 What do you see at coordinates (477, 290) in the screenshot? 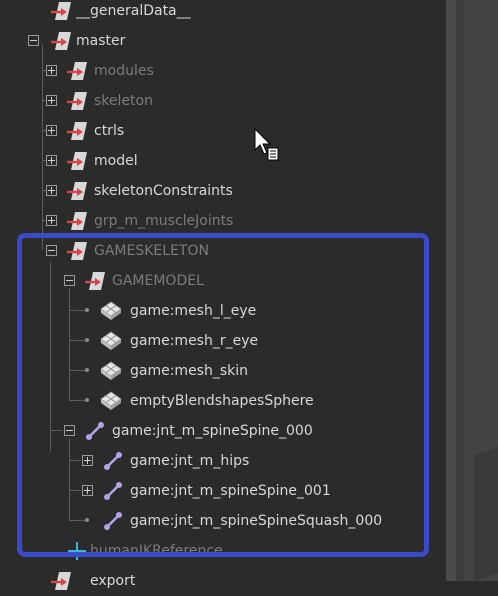
I see `side-panel` at bounding box center [477, 290].